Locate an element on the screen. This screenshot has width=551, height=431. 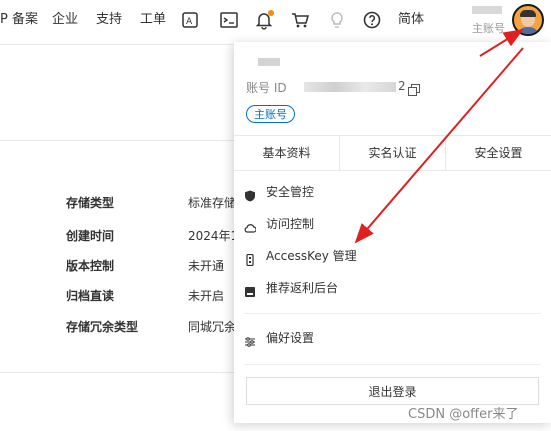
account-id-label: 账号 ID is located at coordinates (266, 88).